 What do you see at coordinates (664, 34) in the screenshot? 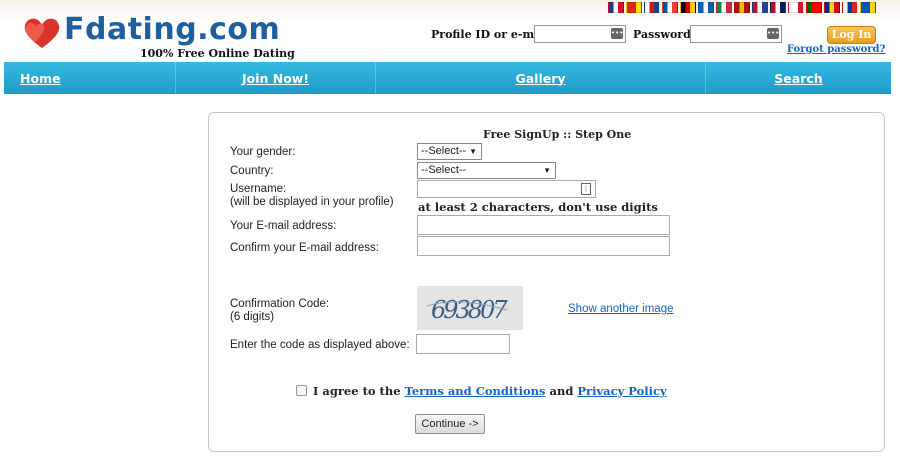
I see `password-label: Password:` at bounding box center [664, 34].